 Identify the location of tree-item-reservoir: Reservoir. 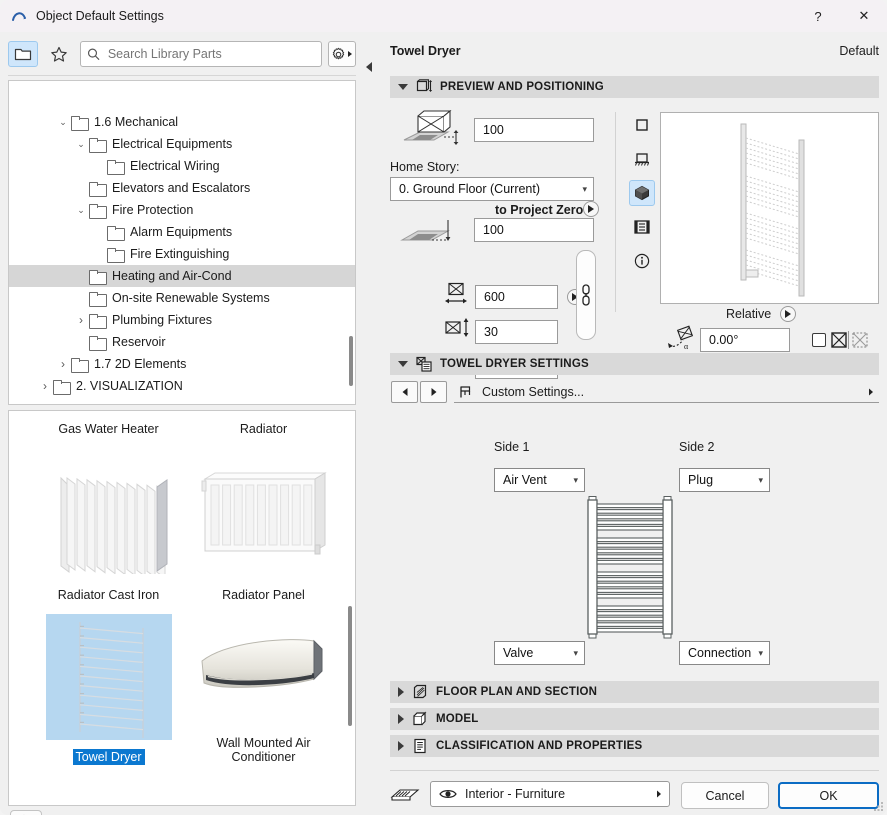
(182, 342).